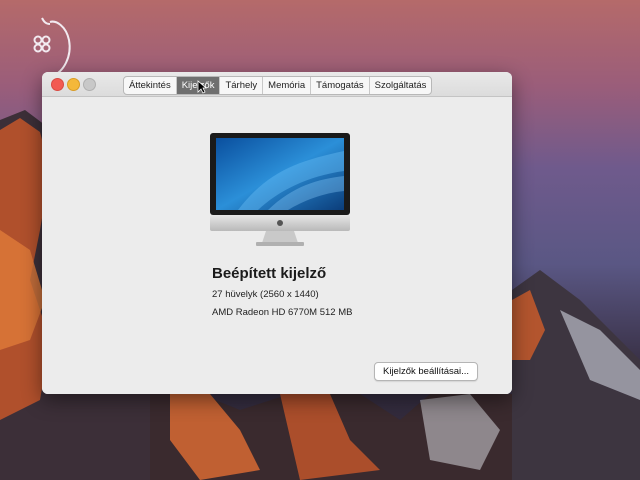 The image size is (640, 480). Describe the element at coordinates (73, 84) in the screenshot. I see `minimize-button` at that location.